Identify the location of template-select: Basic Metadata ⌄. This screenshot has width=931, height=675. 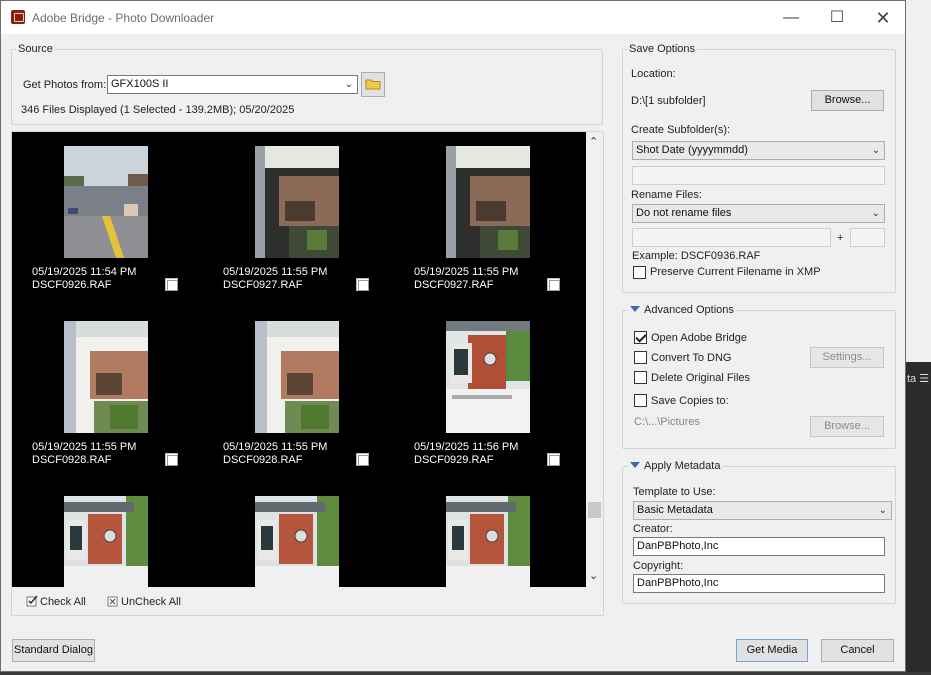
(762, 510).